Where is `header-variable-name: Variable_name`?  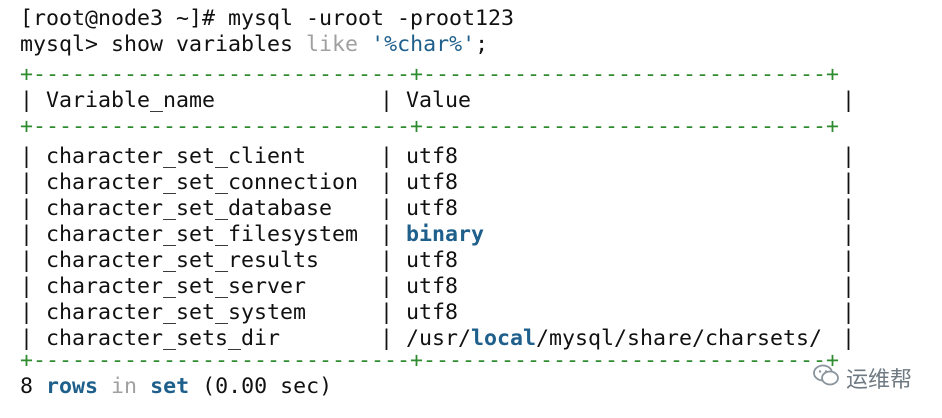
header-variable-name: Variable_name is located at coordinates (131, 100).